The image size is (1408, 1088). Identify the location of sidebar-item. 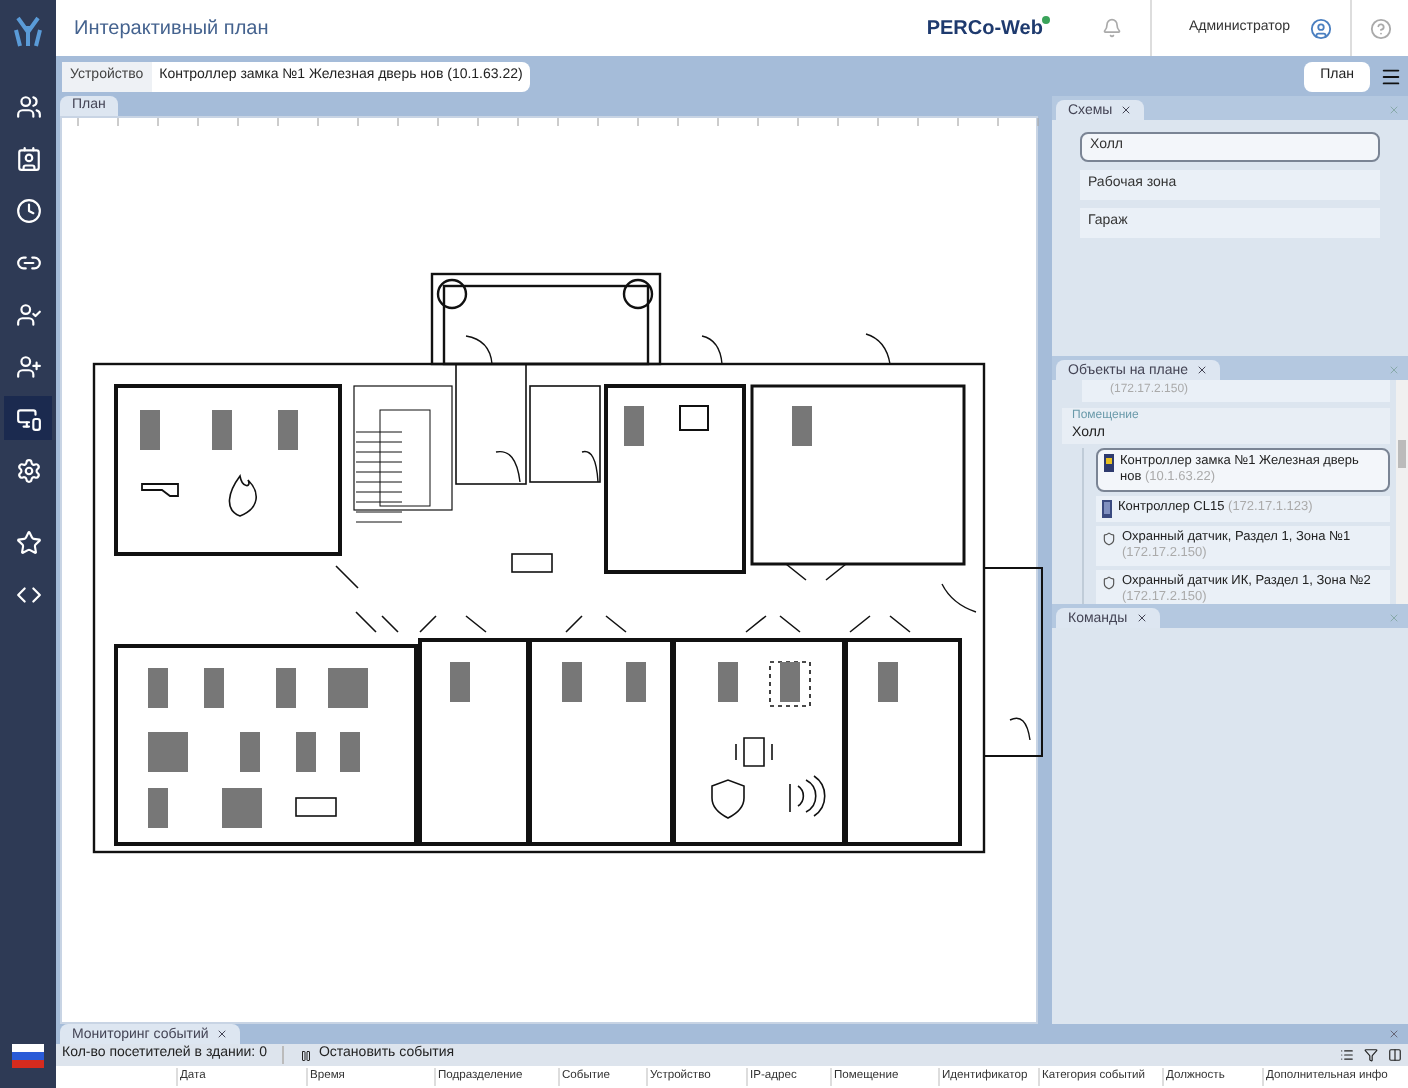
(28, 418).